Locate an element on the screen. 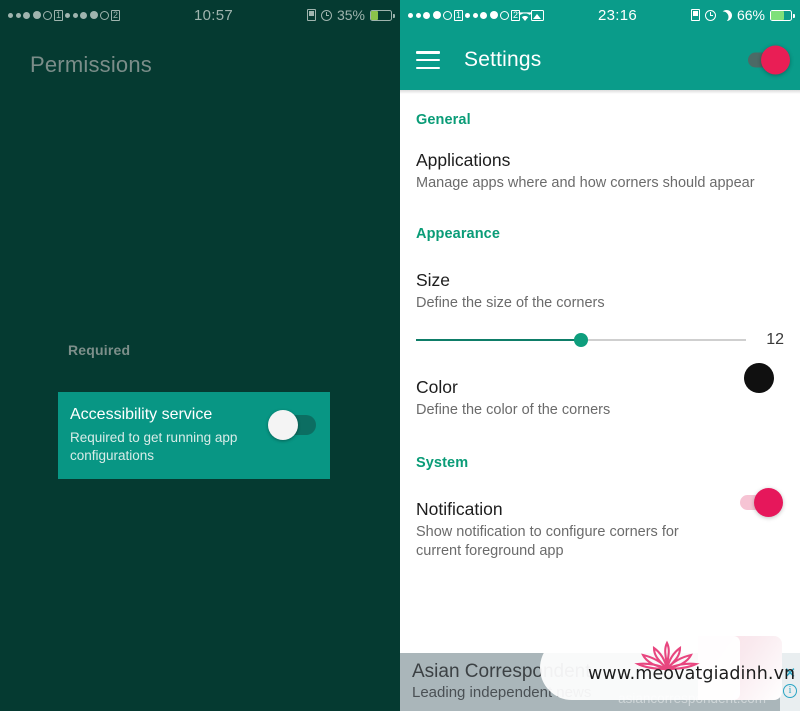 This screenshot has height=711, width=800. settings-row-title: Size is located at coordinates (433, 279).